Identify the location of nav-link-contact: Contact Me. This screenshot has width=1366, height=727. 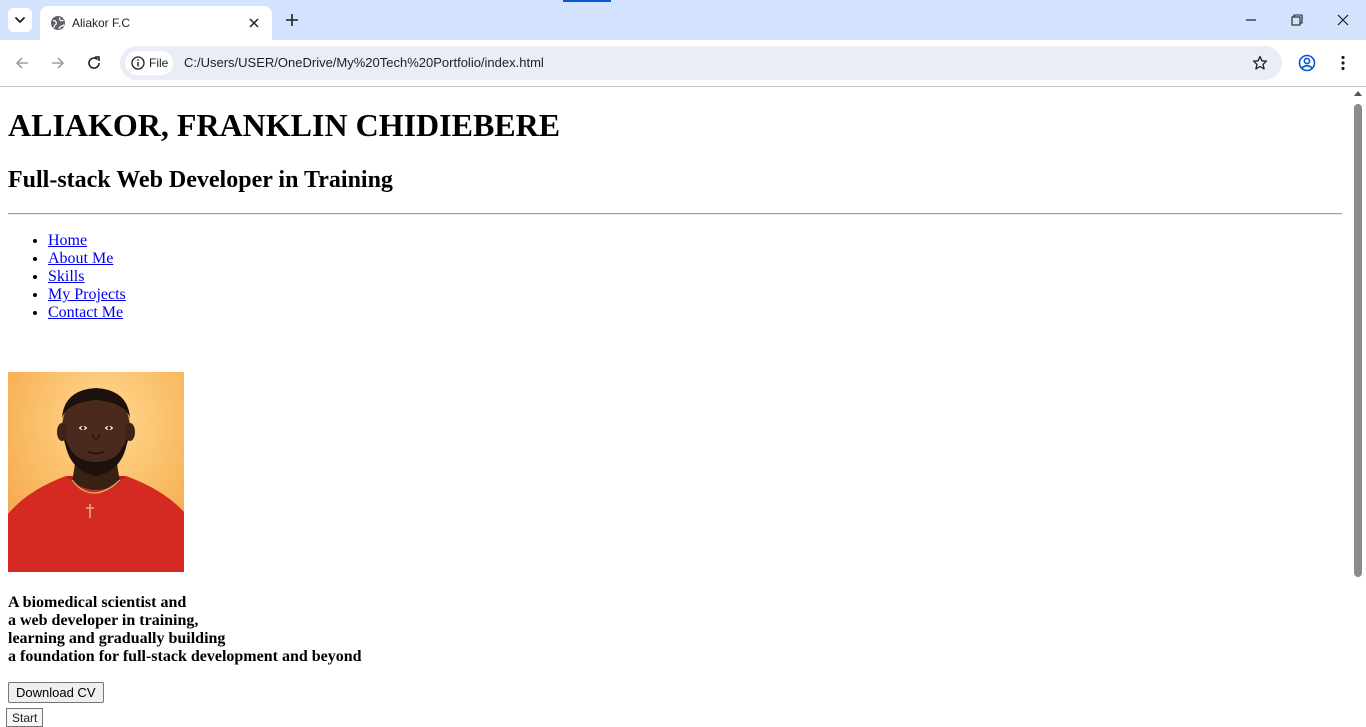
(85, 312).